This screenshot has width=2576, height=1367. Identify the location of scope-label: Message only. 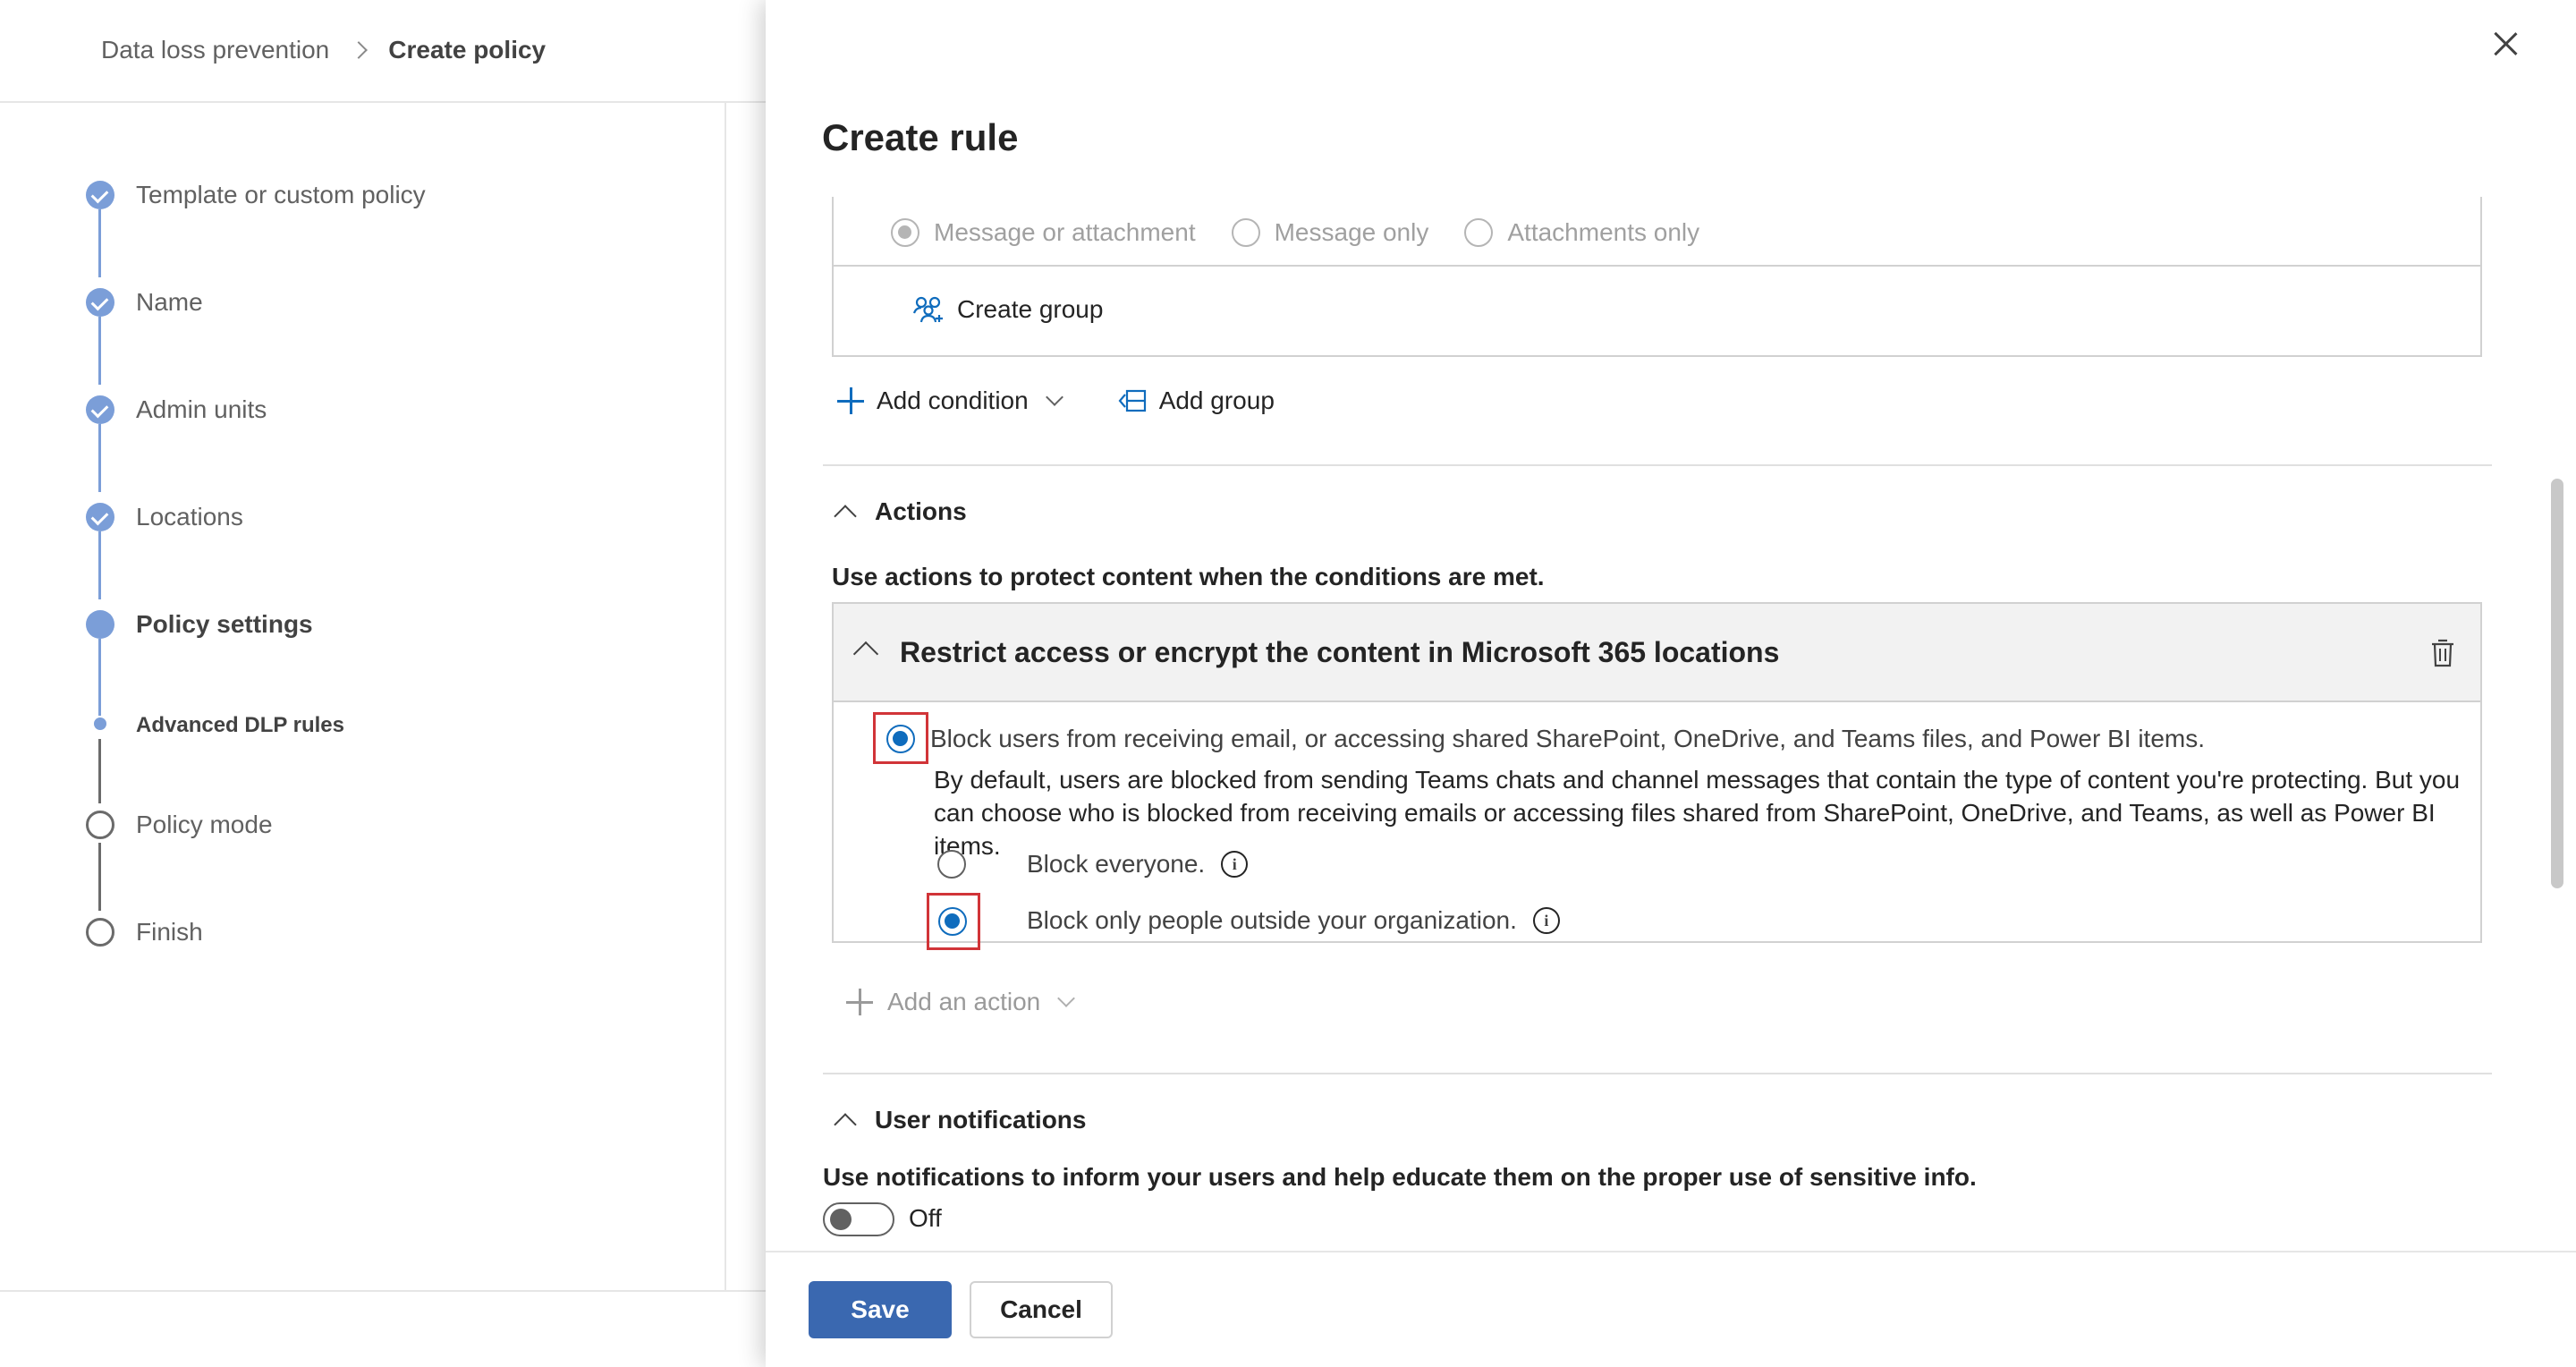
(1351, 232).